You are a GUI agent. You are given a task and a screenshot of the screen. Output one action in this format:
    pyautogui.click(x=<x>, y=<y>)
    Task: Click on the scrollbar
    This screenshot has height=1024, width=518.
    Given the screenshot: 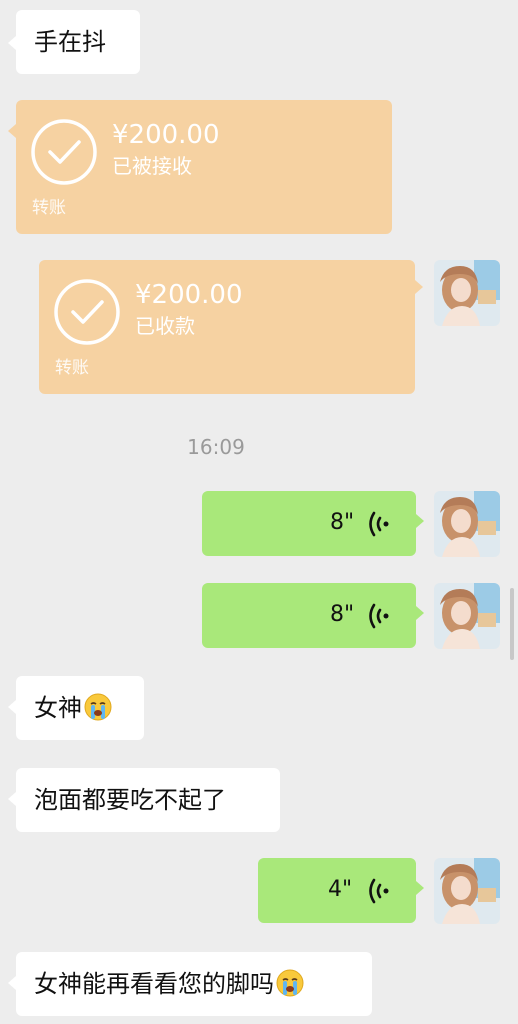 What is the action you would take?
    pyautogui.click(x=512, y=624)
    